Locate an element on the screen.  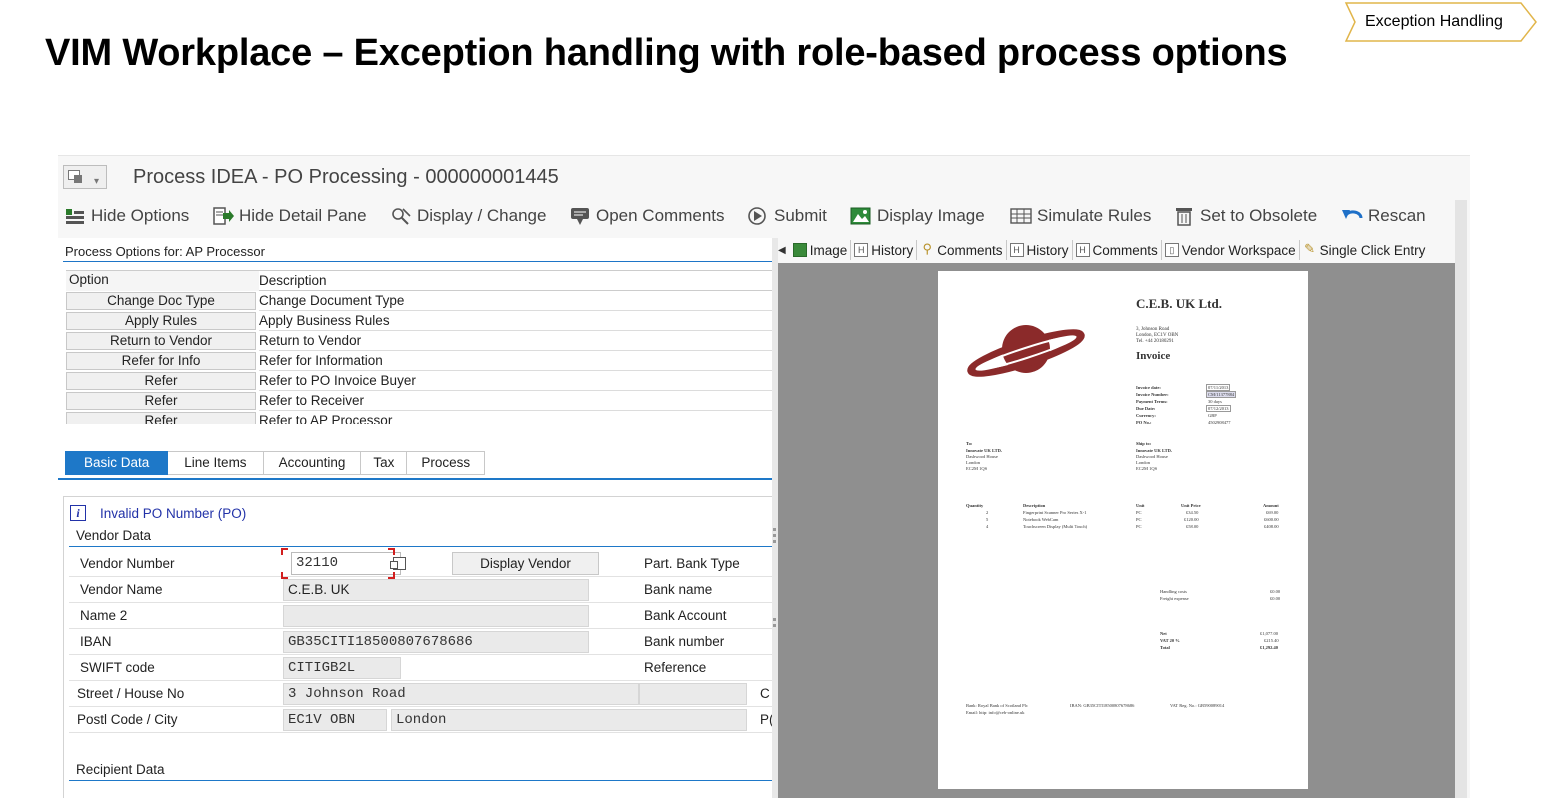
exception-handling-badge: Exception Handling is located at coordinates (1440, 22).